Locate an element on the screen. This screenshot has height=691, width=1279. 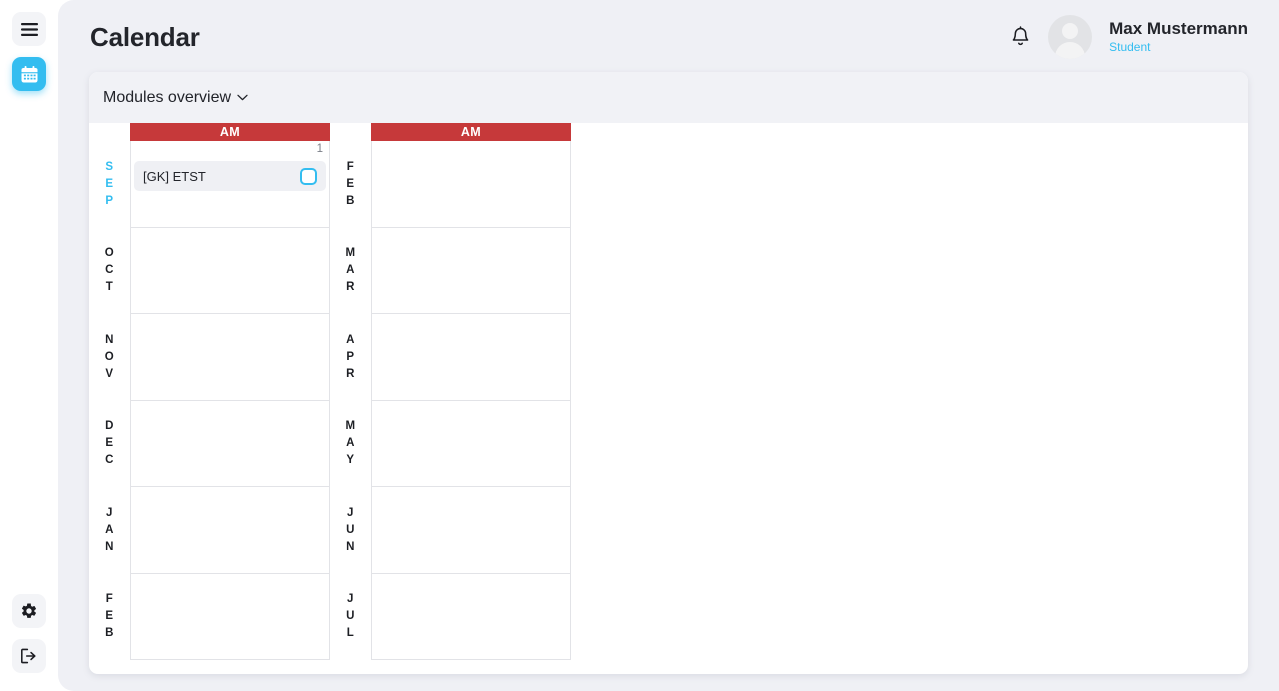
month-row: JAN is located at coordinates (209, 530).